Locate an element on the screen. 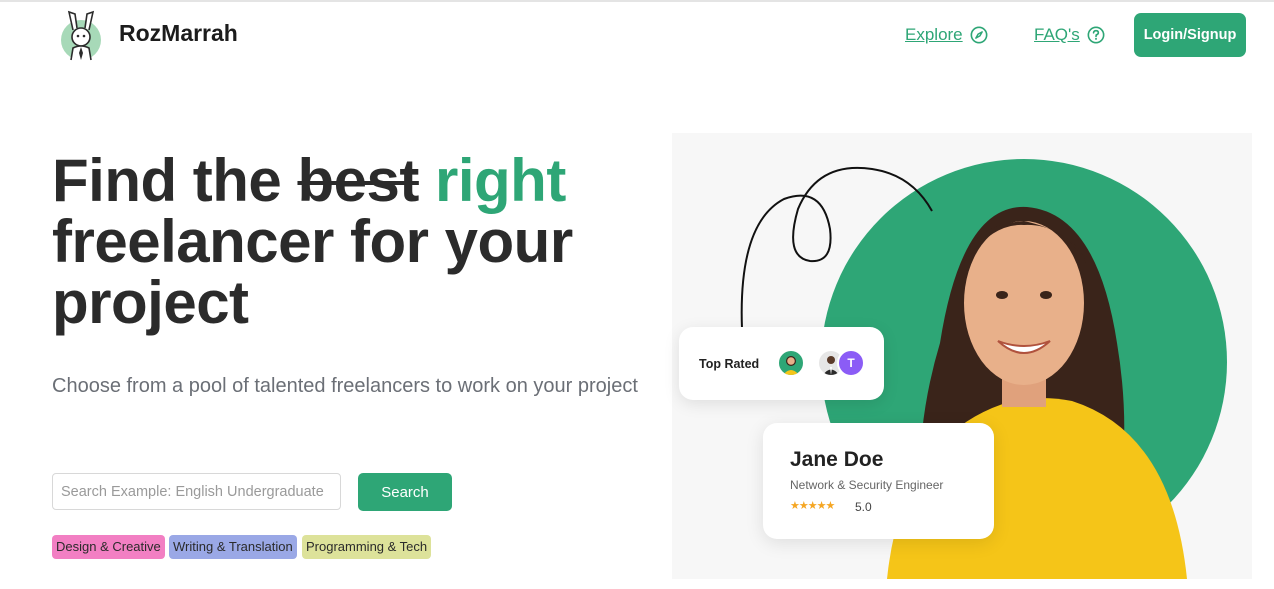 This screenshot has height=589, width=1274. compass-icon is located at coordinates (979, 35).